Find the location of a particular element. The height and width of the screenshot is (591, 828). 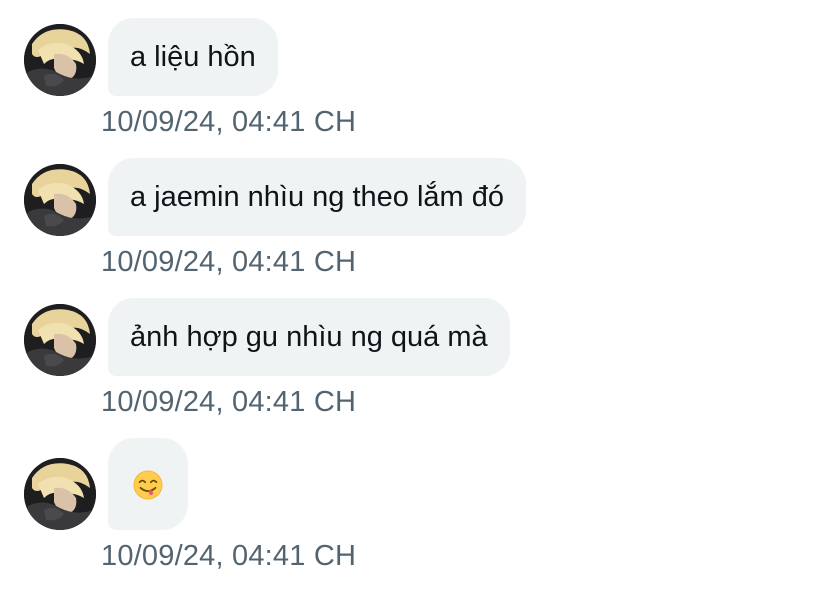

face-savoring-food-icon is located at coordinates (148, 485).